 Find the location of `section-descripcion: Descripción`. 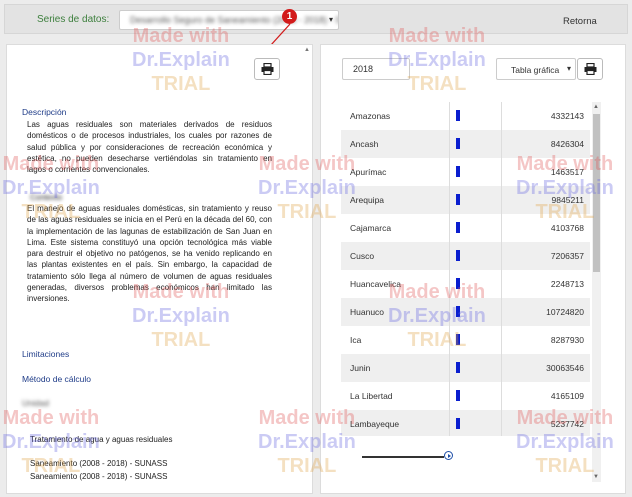

section-descripcion: Descripción is located at coordinates (44, 112).